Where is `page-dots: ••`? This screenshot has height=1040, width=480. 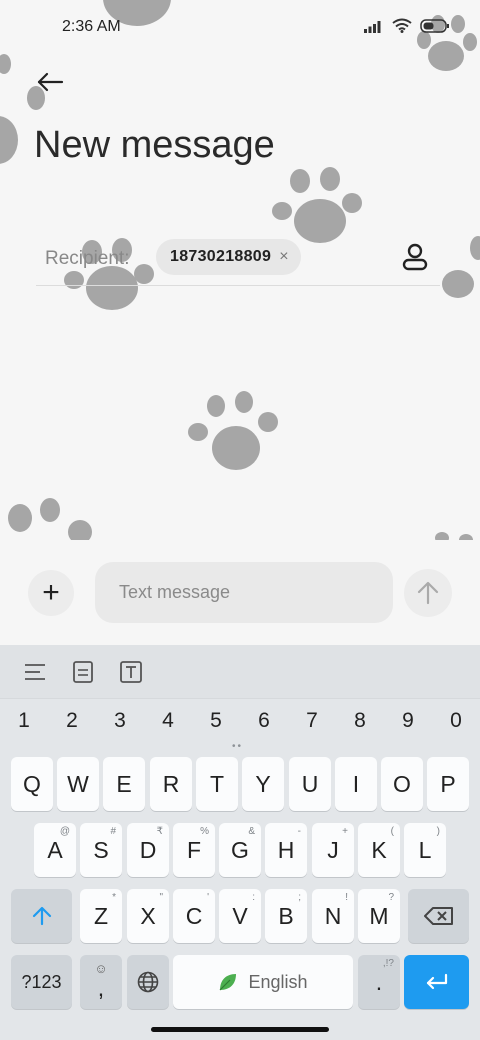
page-dots: •• is located at coordinates (238, 746).